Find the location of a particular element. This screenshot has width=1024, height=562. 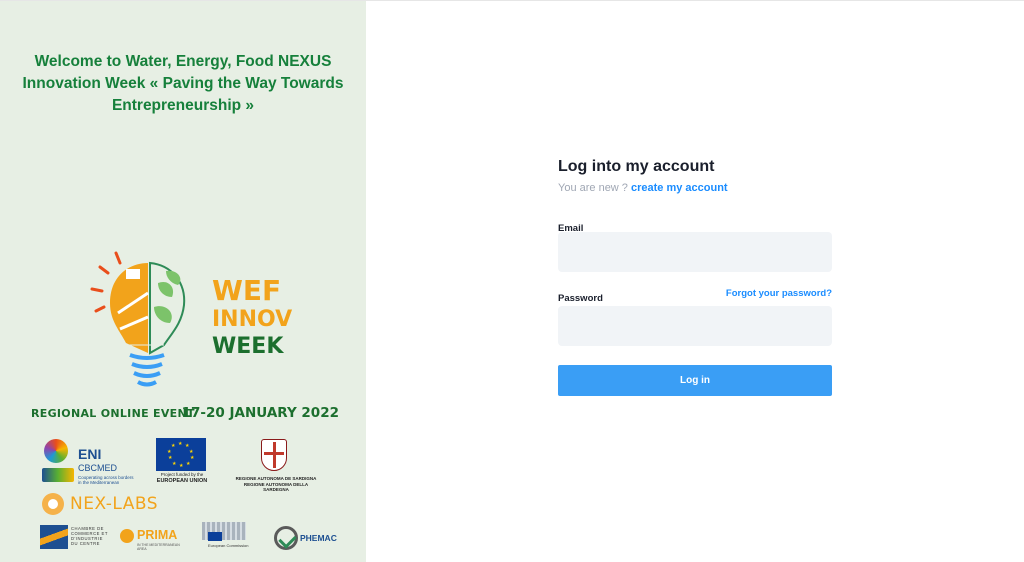

lightbulb-logo-icon is located at coordinates (143, 323).